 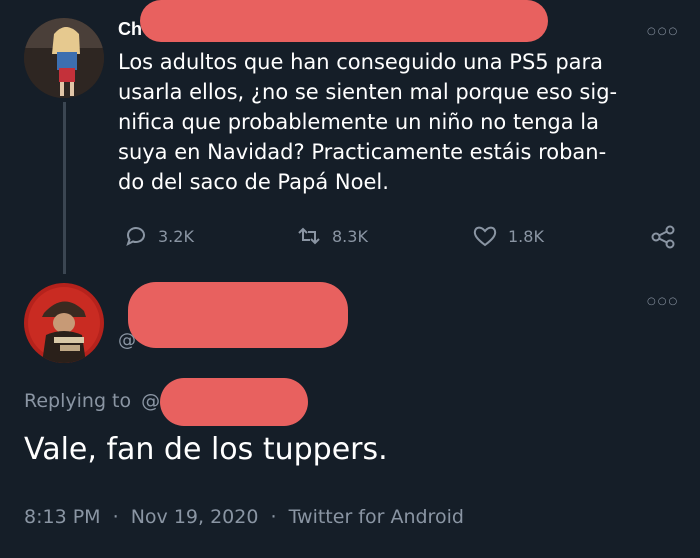 I want to click on reply-count: 3.2K, so click(x=176, y=236).